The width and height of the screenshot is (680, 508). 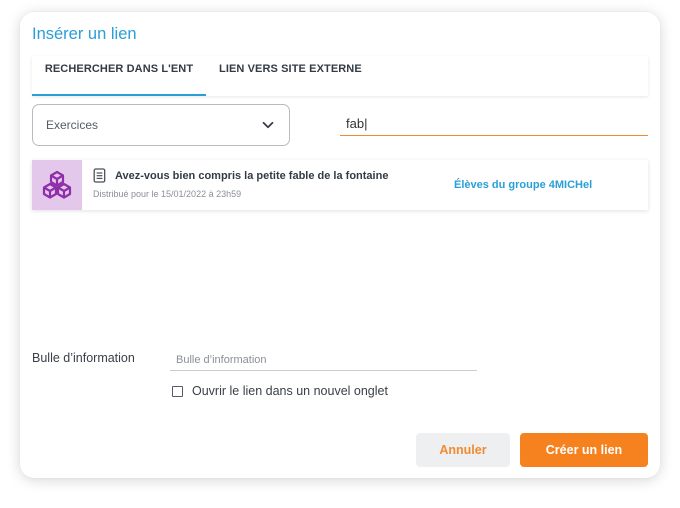 What do you see at coordinates (167, 194) in the screenshot?
I see `result-due-date: Distribué pour le 15/01/2022 à 23h59` at bounding box center [167, 194].